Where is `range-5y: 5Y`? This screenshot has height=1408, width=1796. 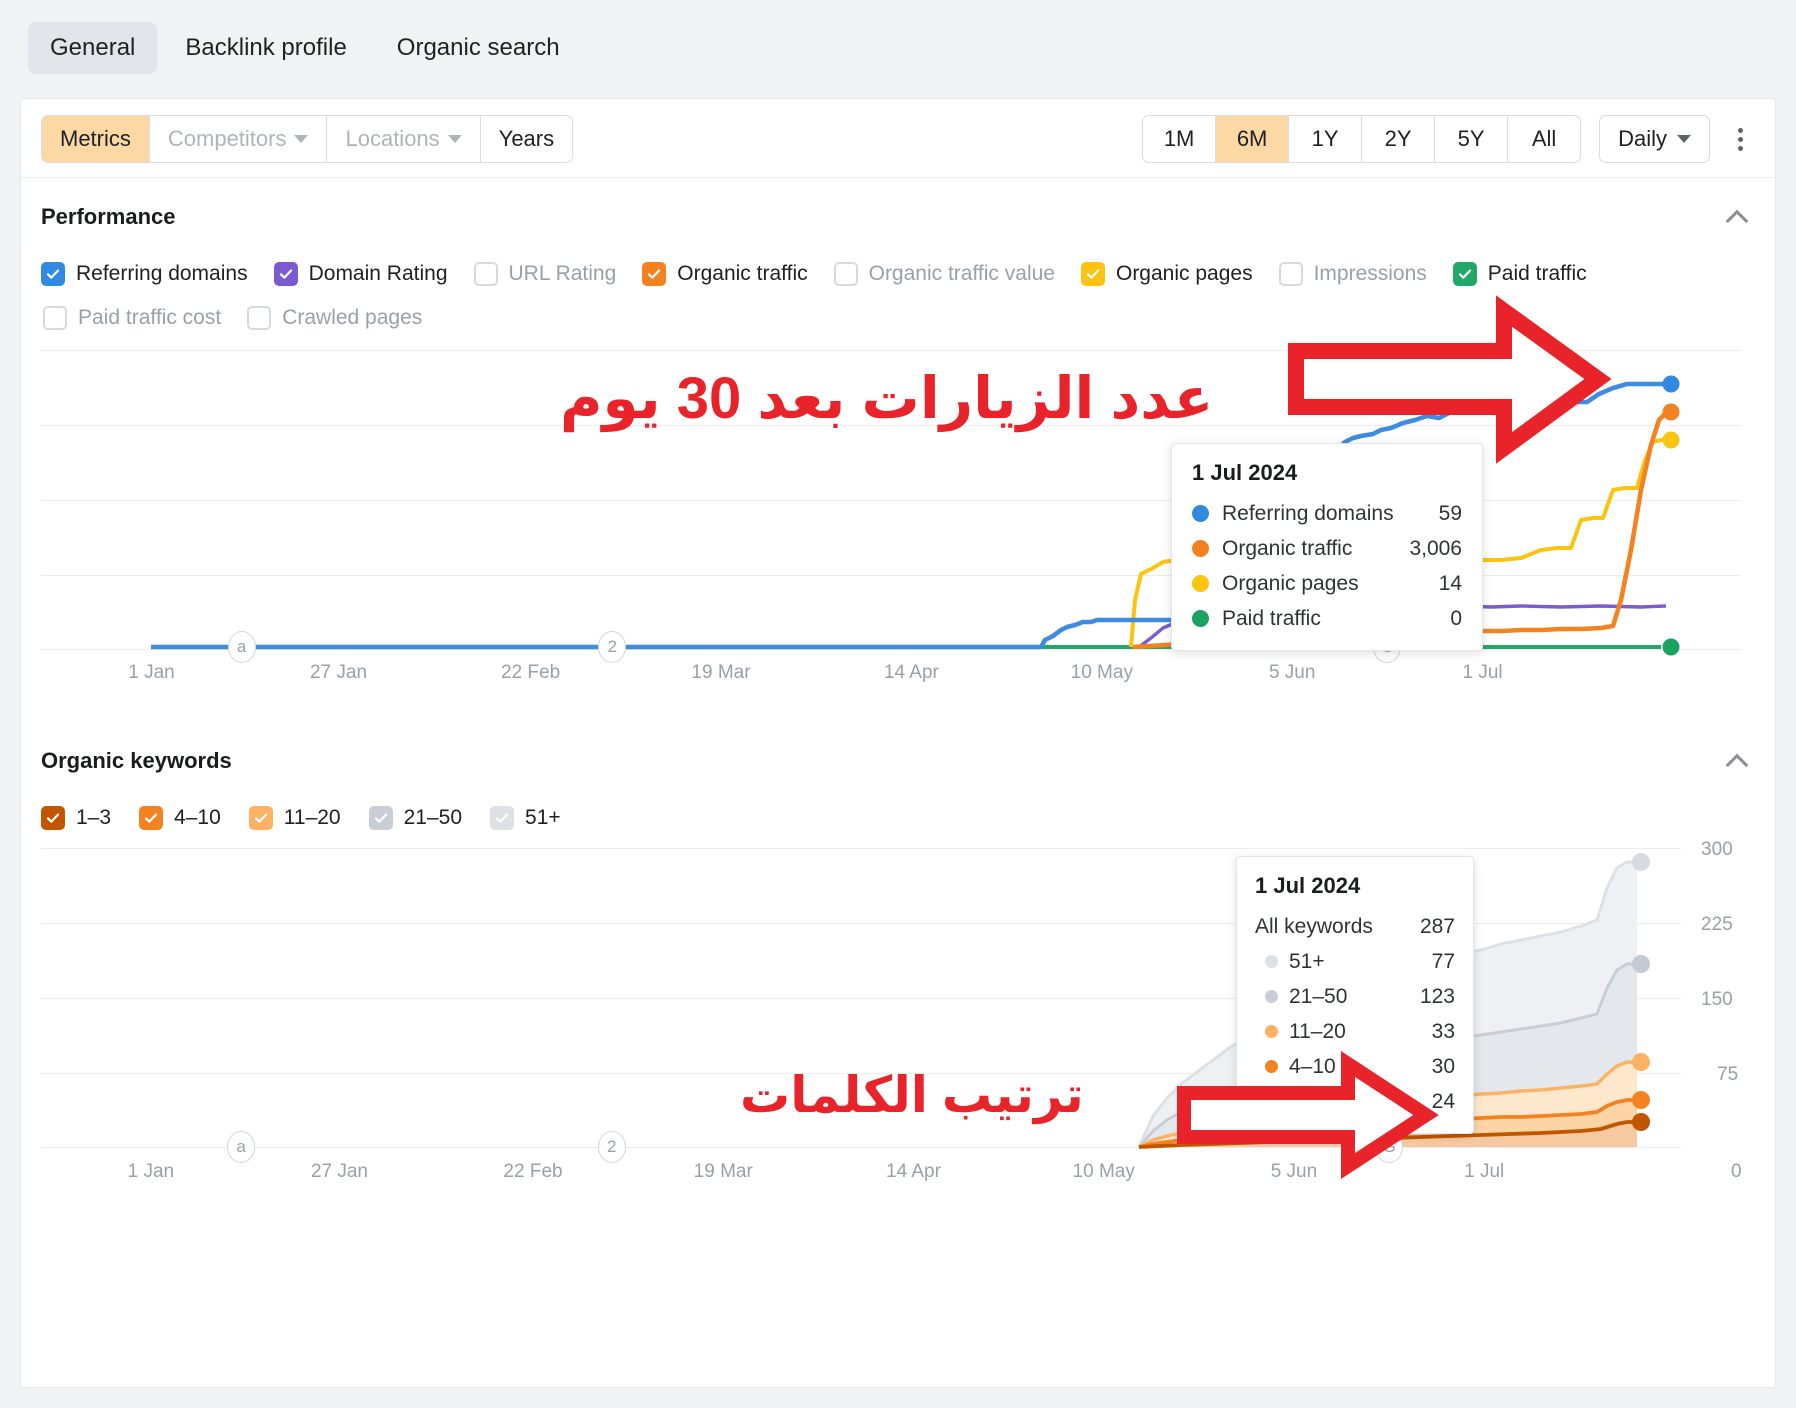
range-5y: 5Y is located at coordinates (1472, 139).